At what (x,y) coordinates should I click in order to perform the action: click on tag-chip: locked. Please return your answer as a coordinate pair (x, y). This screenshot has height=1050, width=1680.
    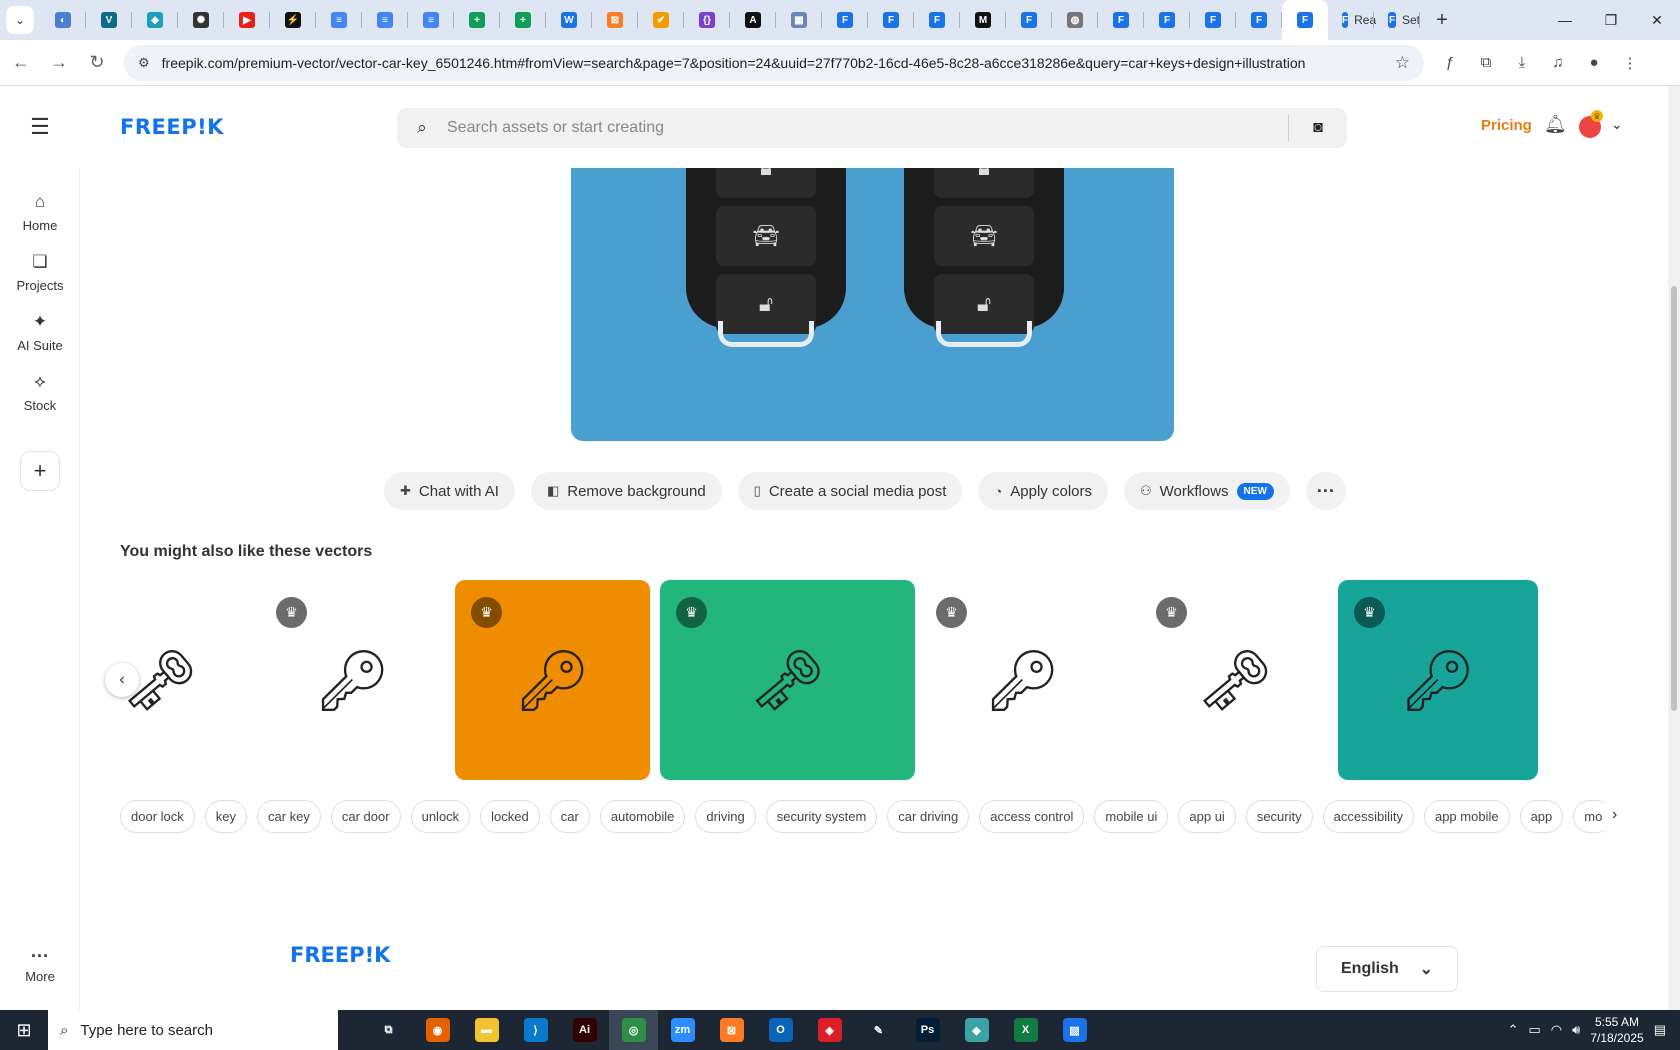
    Looking at the image, I should click on (510, 816).